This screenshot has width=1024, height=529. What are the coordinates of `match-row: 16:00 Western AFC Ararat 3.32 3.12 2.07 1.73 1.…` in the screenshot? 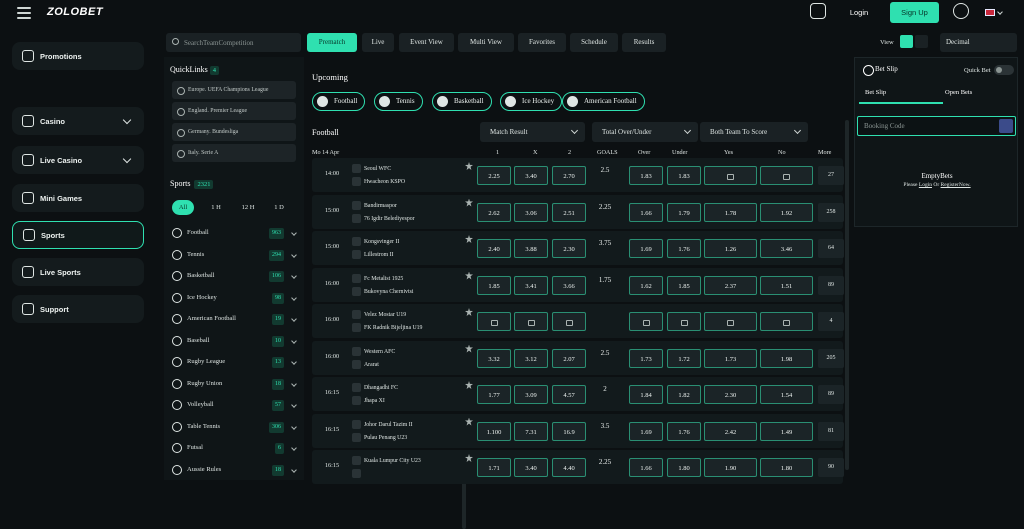 It's located at (578, 357).